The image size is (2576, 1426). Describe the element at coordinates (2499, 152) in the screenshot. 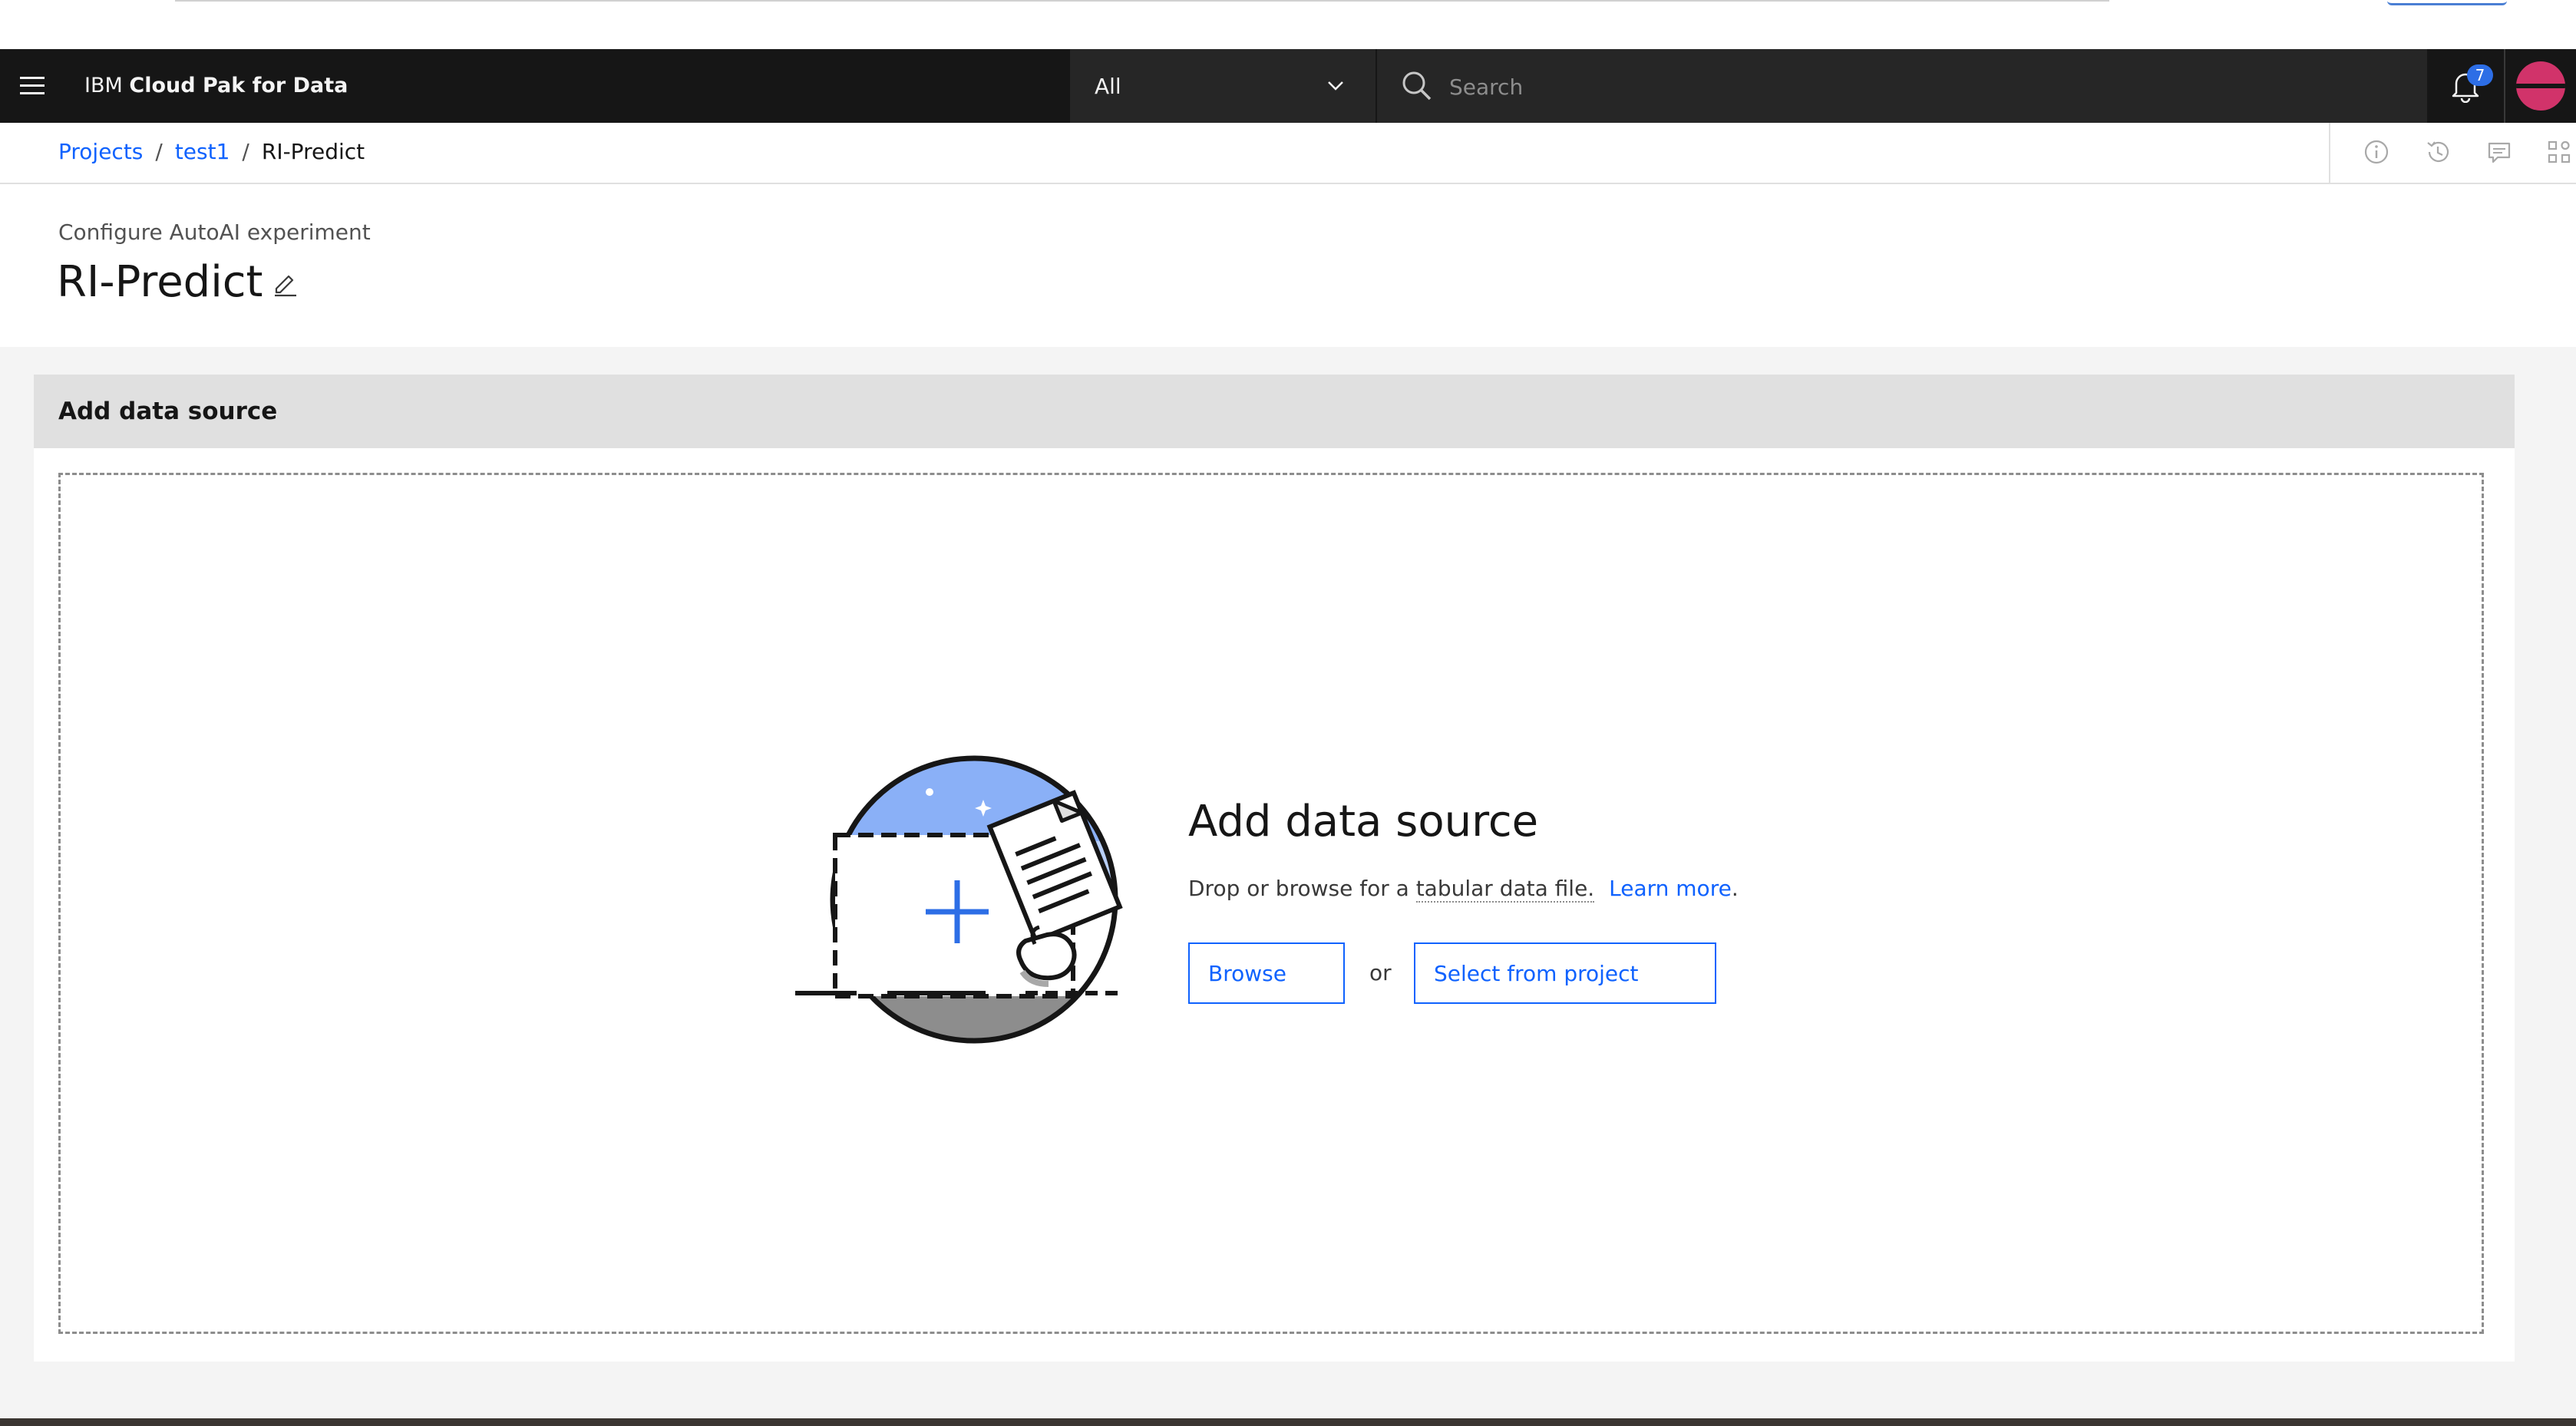

I see `comment-icon` at that location.